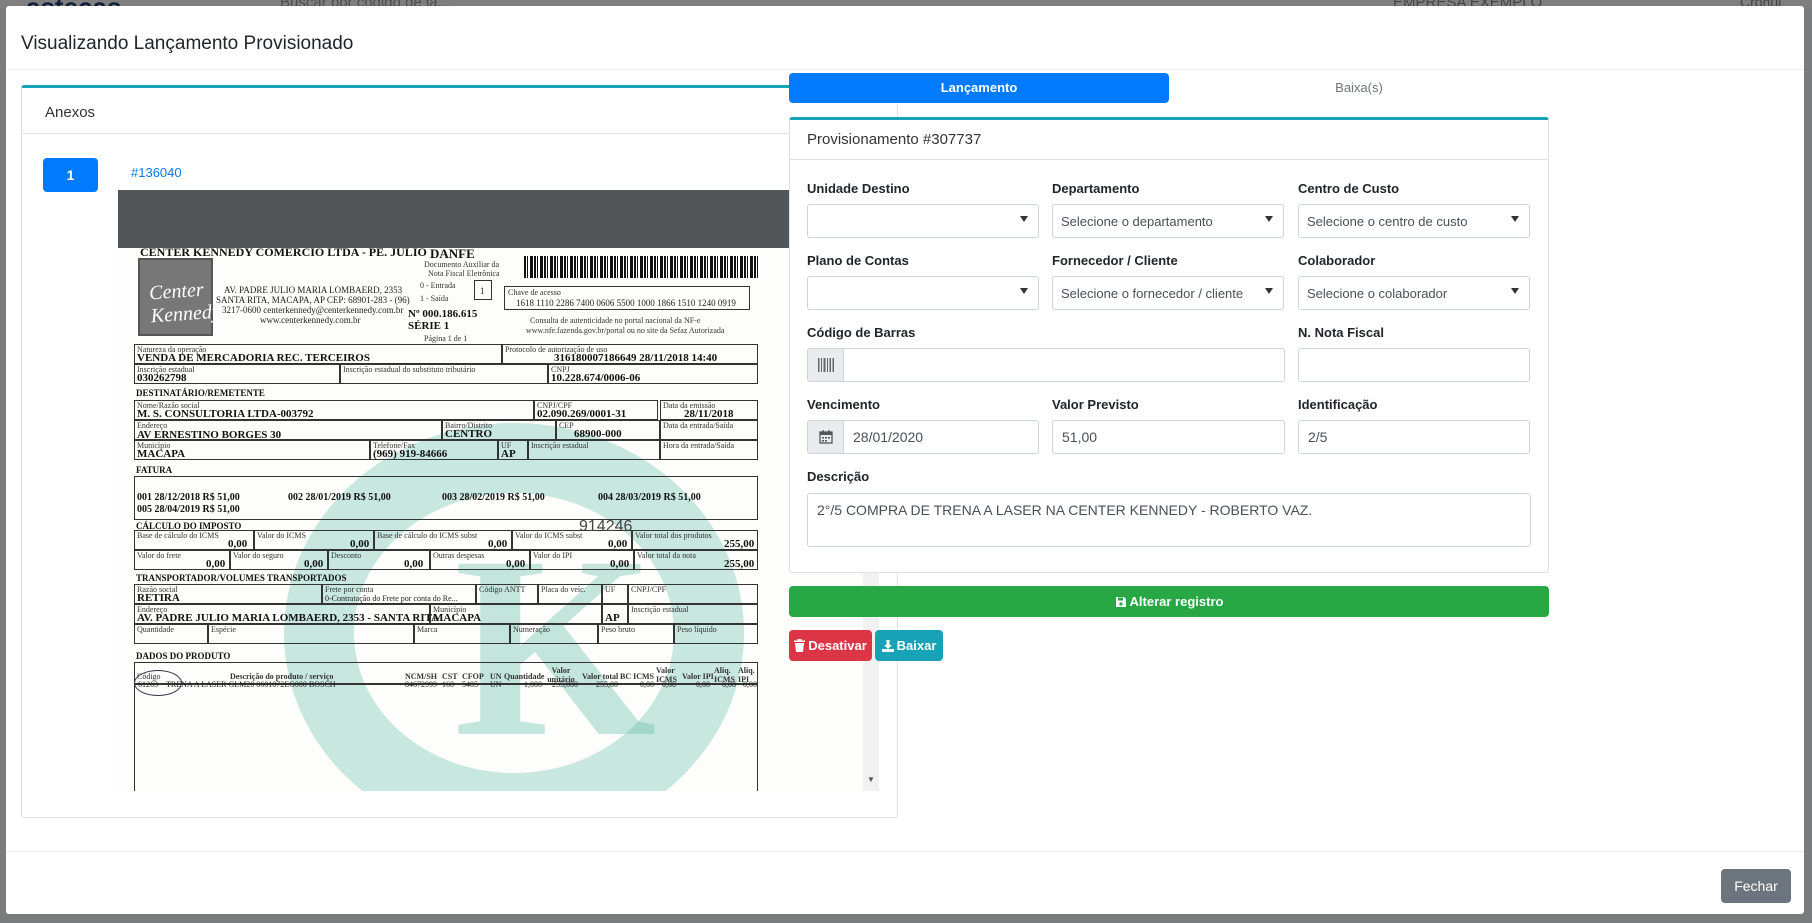 The width and height of the screenshot is (1812, 923). Describe the element at coordinates (618, 544) in the screenshot. I see `v-subst-value: 0,00` at that location.